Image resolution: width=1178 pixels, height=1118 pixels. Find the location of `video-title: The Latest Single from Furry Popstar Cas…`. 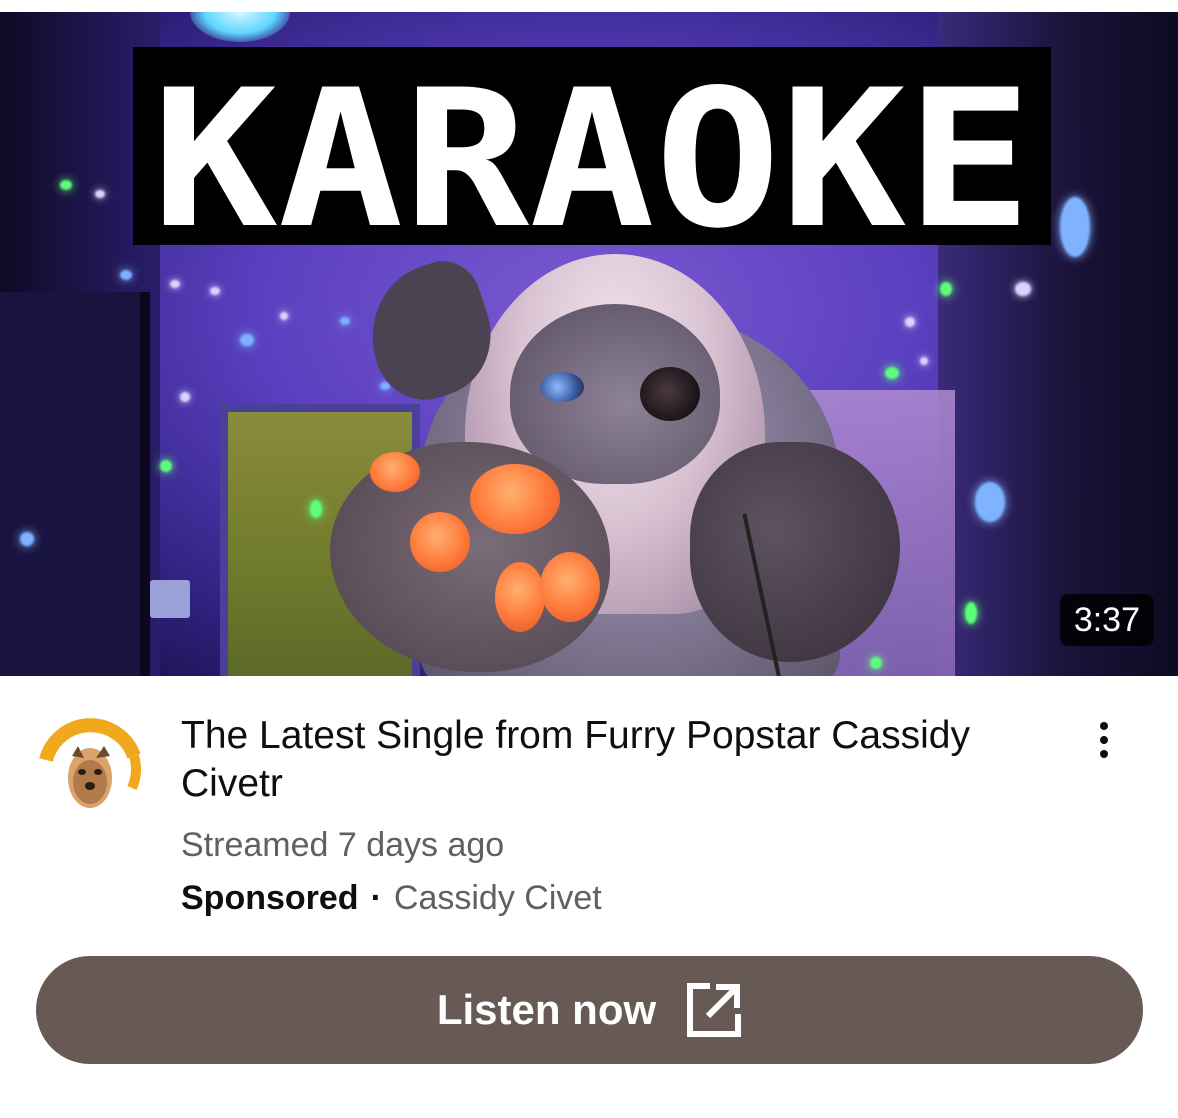

video-title: The Latest Single from Furry Popstar Cas… is located at coordinates (611, 760).